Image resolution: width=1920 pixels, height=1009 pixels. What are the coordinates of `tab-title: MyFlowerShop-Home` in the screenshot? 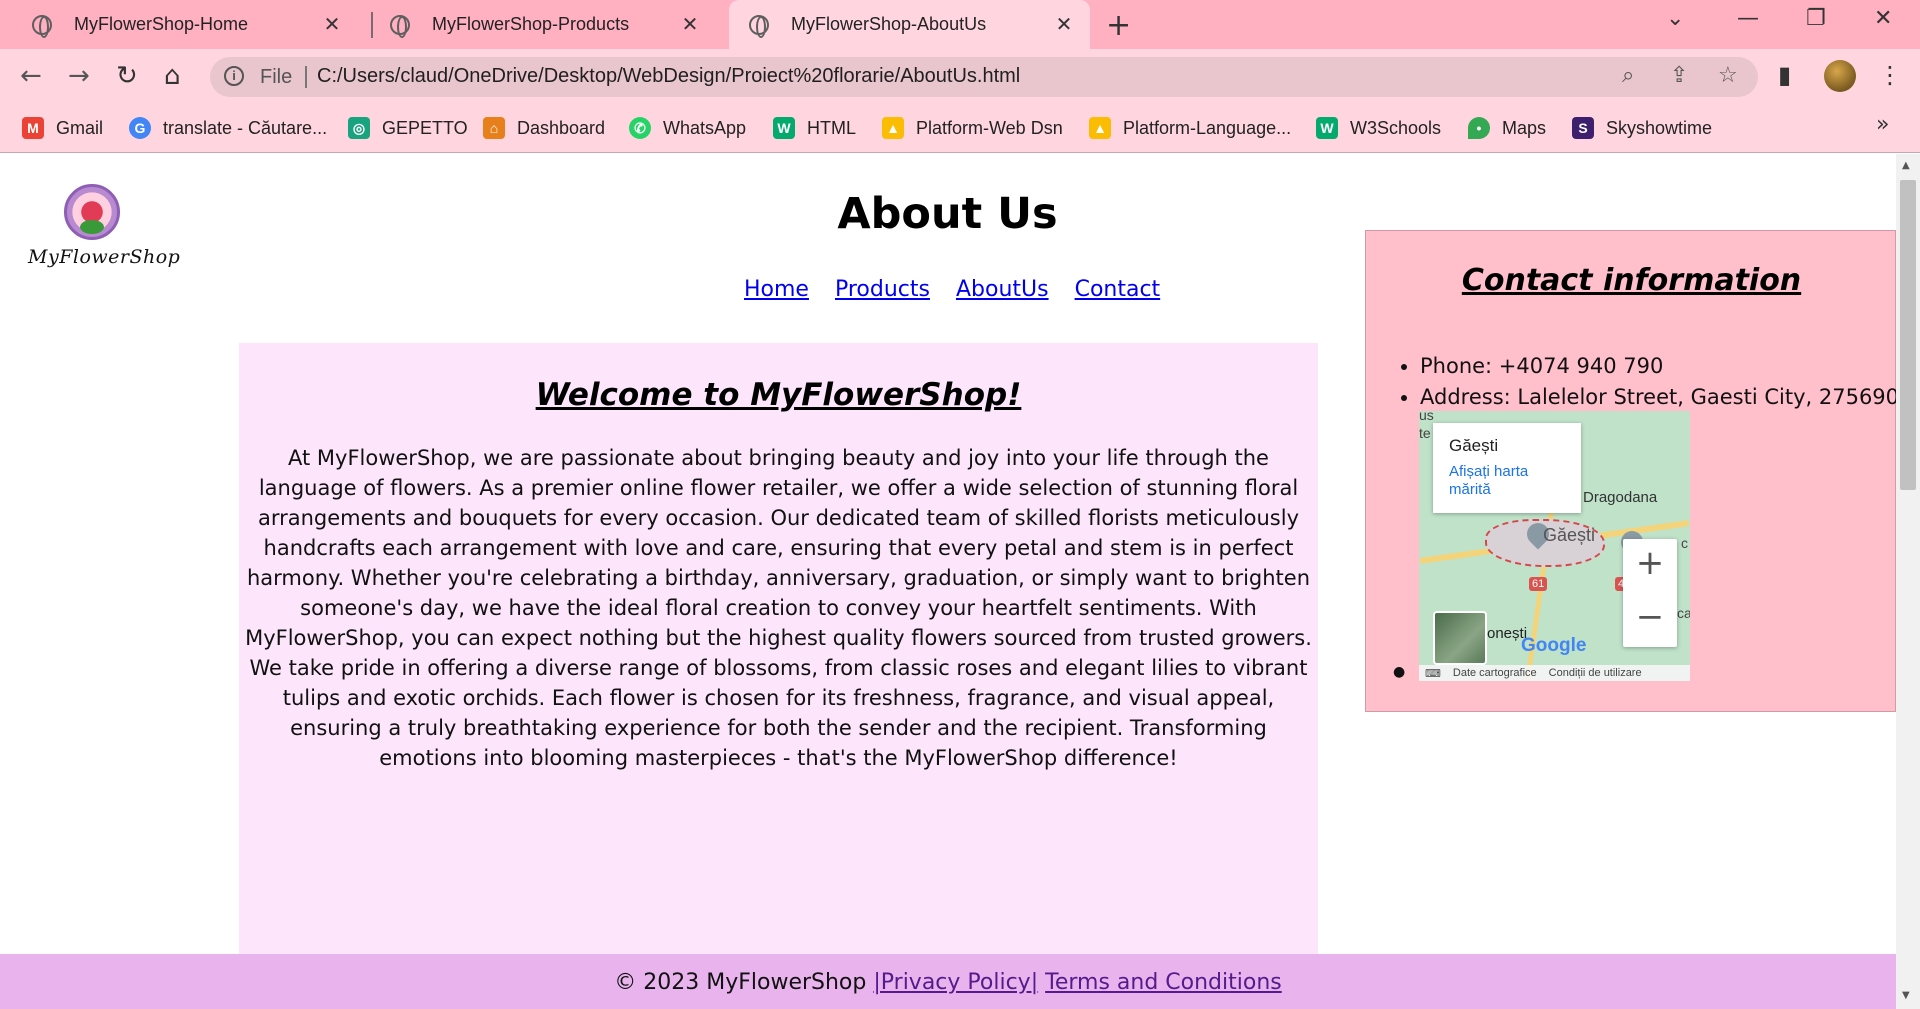 It's located at (161, 24).